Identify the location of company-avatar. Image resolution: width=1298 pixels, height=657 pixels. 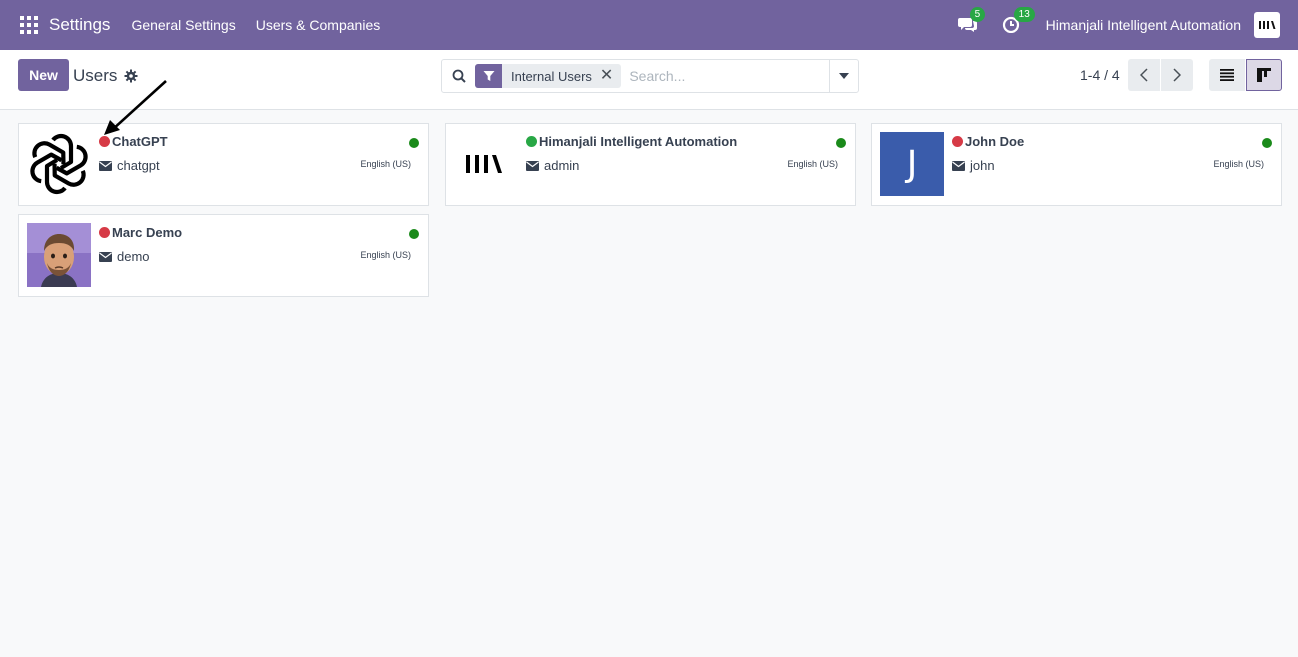
(1267, 25).